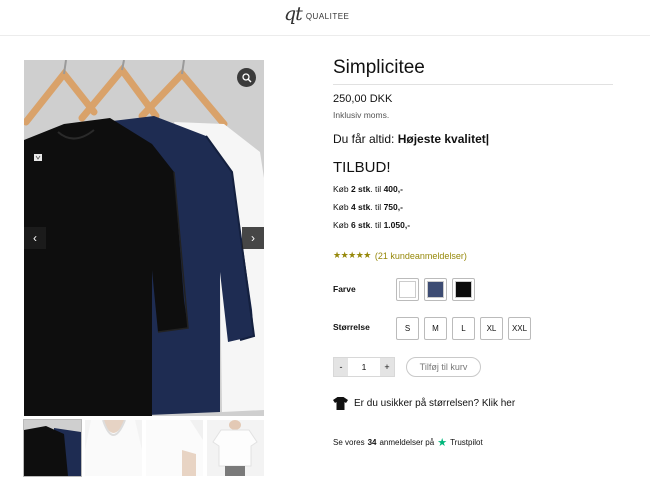 This screenshot has height=500, width=650. I want to click on product-title: Simplicitee, so click(379, 67).